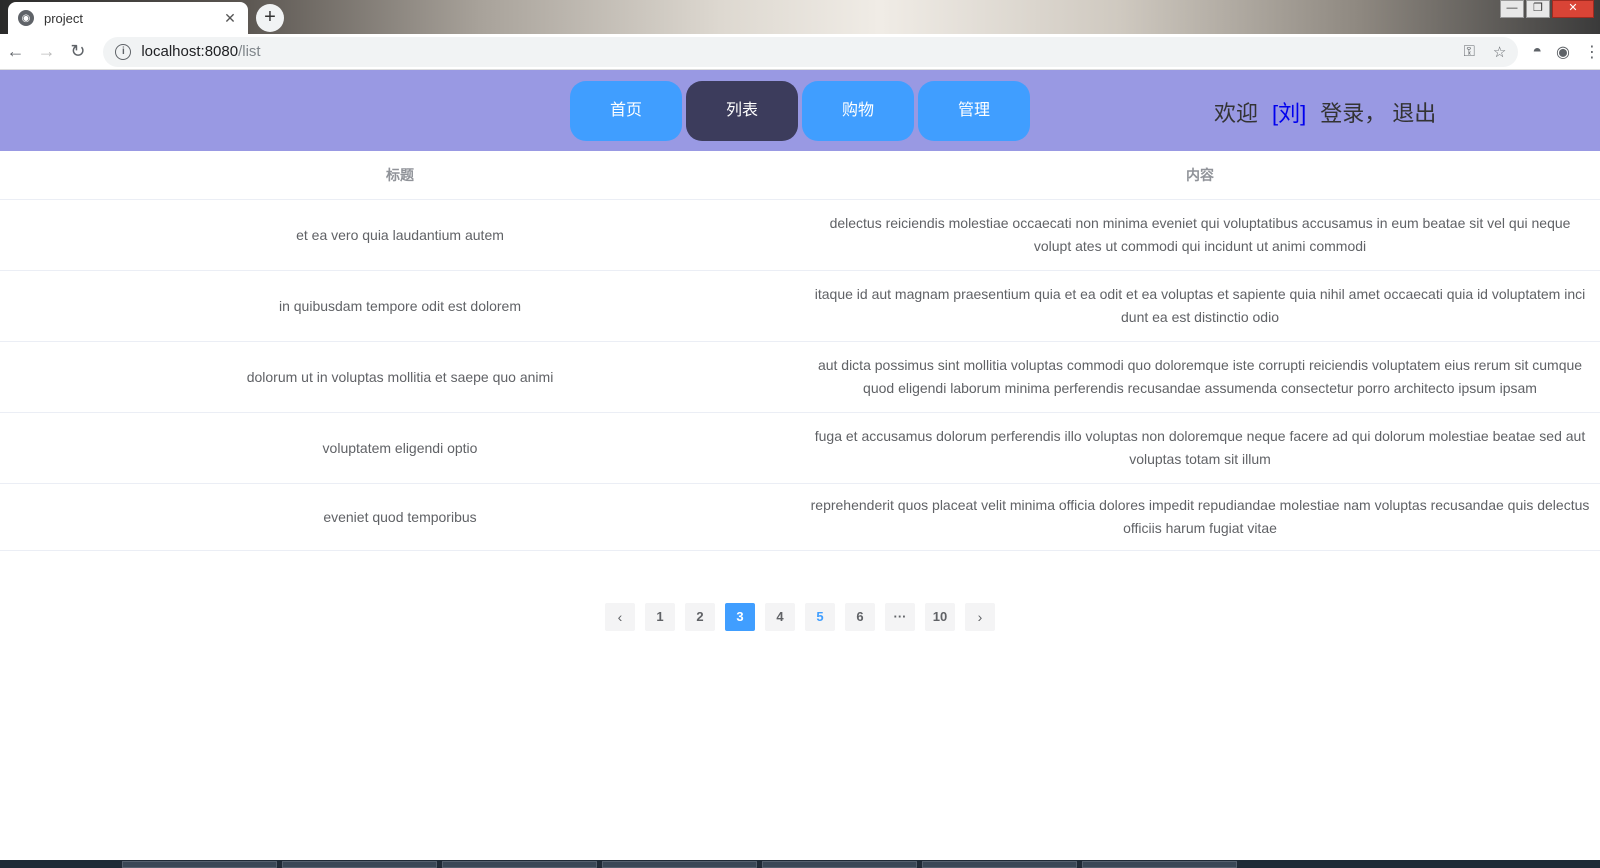  What do you see at coordinates (940, 617) in the screenshot?
I see `page-button: 10` at bounding box center [940, 617].